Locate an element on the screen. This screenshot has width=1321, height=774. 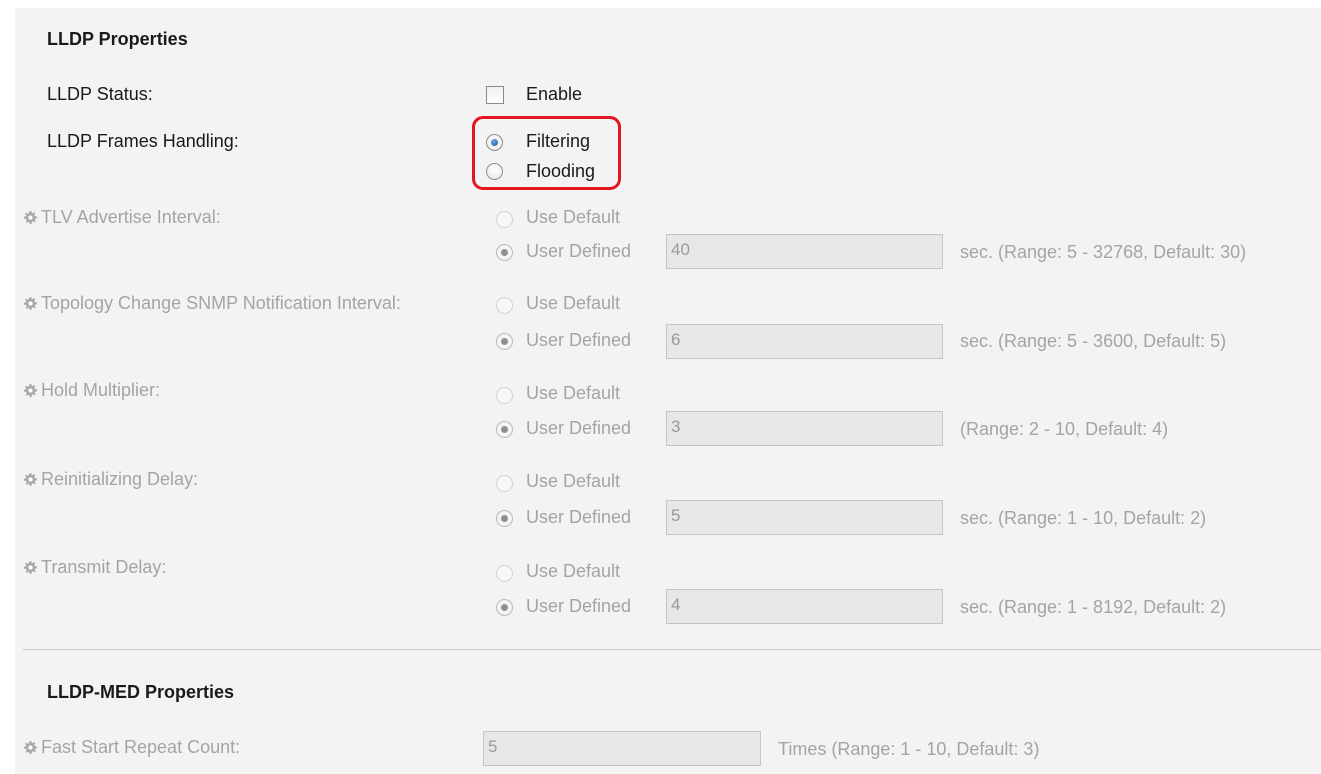
hold-use-default-radio is located at coordinates (504, 395).